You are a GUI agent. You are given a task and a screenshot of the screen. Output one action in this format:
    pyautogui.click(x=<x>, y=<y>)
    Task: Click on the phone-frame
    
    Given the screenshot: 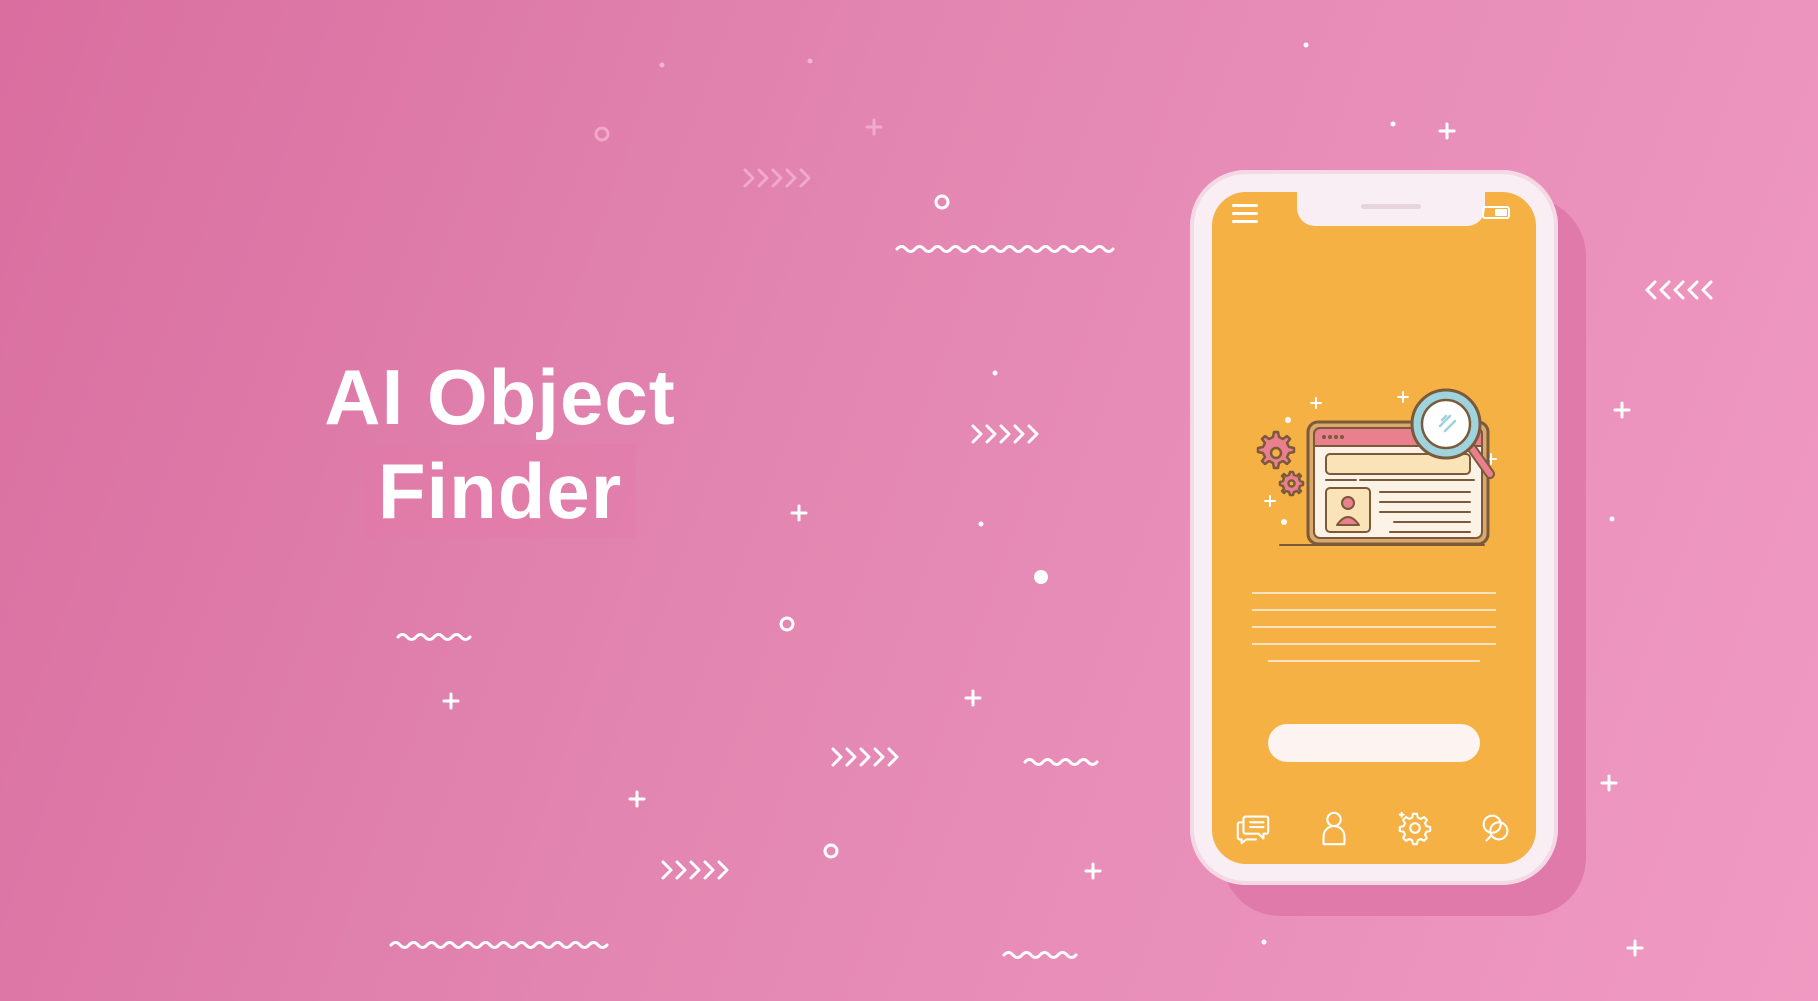 What is the action you would take?
    pyautogui.click(x=1374, y=527)
    